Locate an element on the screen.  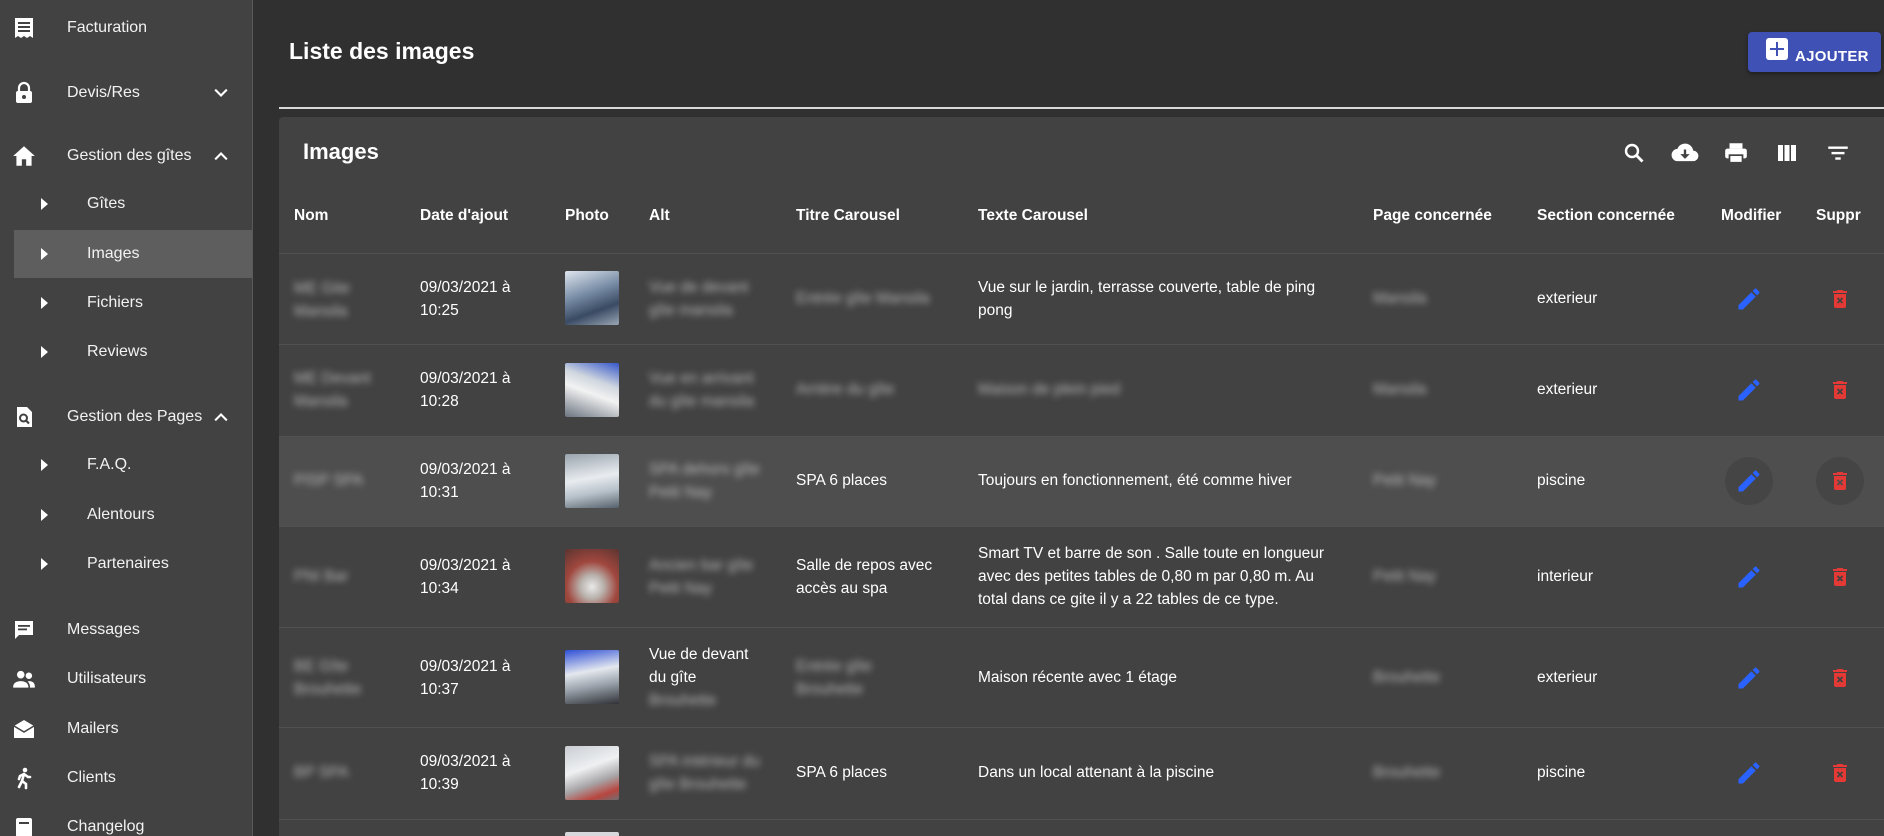
column-header-titre: Titre Carousel is located at coordinates (848, 216).